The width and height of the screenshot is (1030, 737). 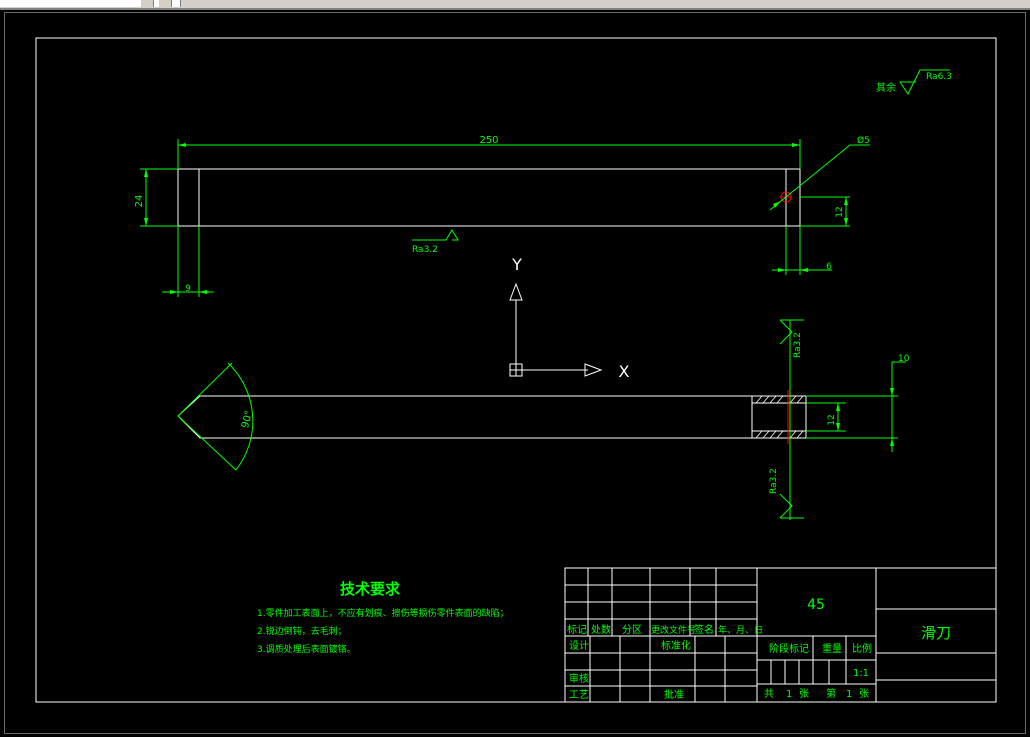 What do you see at coordinates (632, 630) in the screenshot?
I see `tb-zone: 分区` at bounding box center [632, 630].